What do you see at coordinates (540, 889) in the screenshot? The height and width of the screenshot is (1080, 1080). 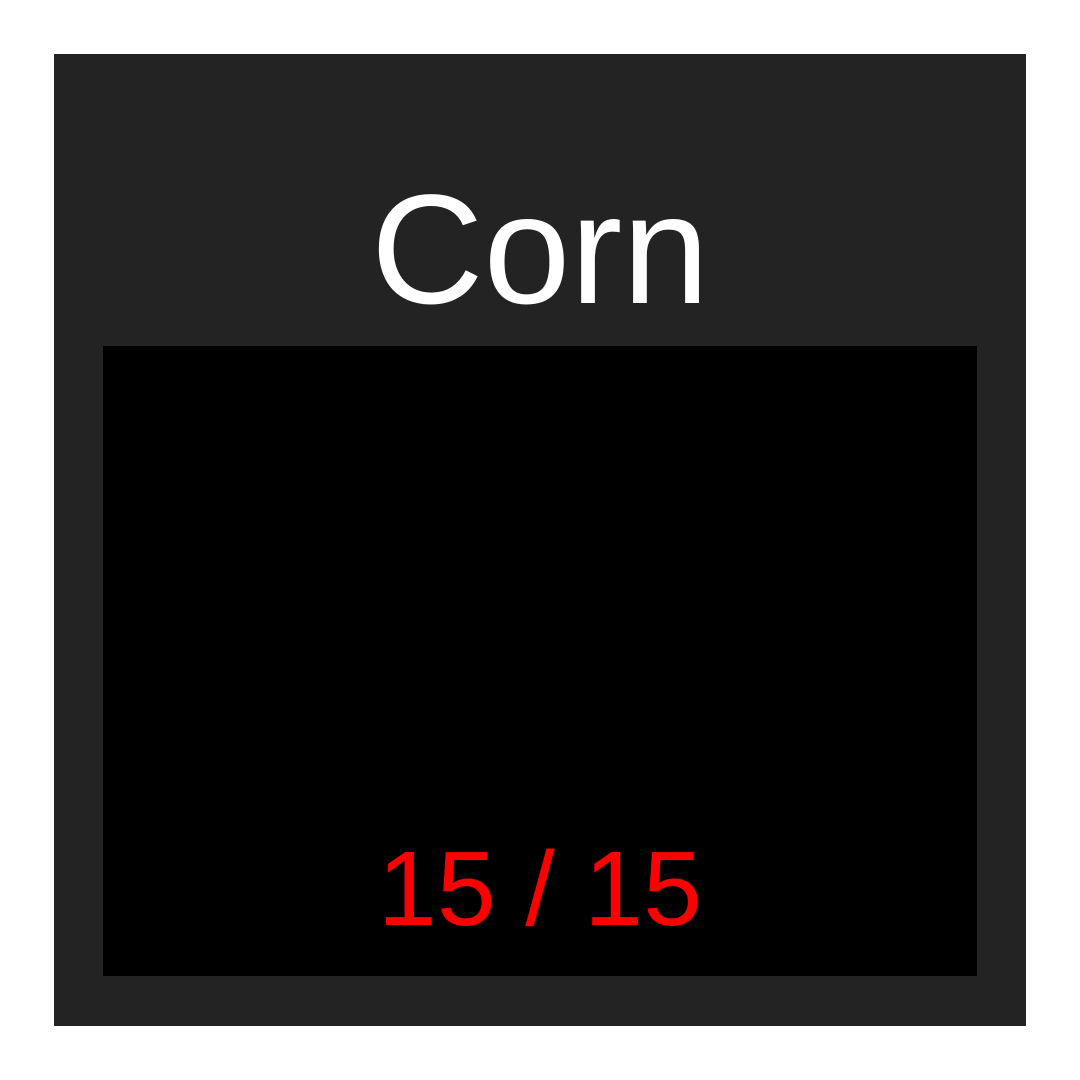 I see `progress-counter: 15 / 15` at bounding box center [540, 889].